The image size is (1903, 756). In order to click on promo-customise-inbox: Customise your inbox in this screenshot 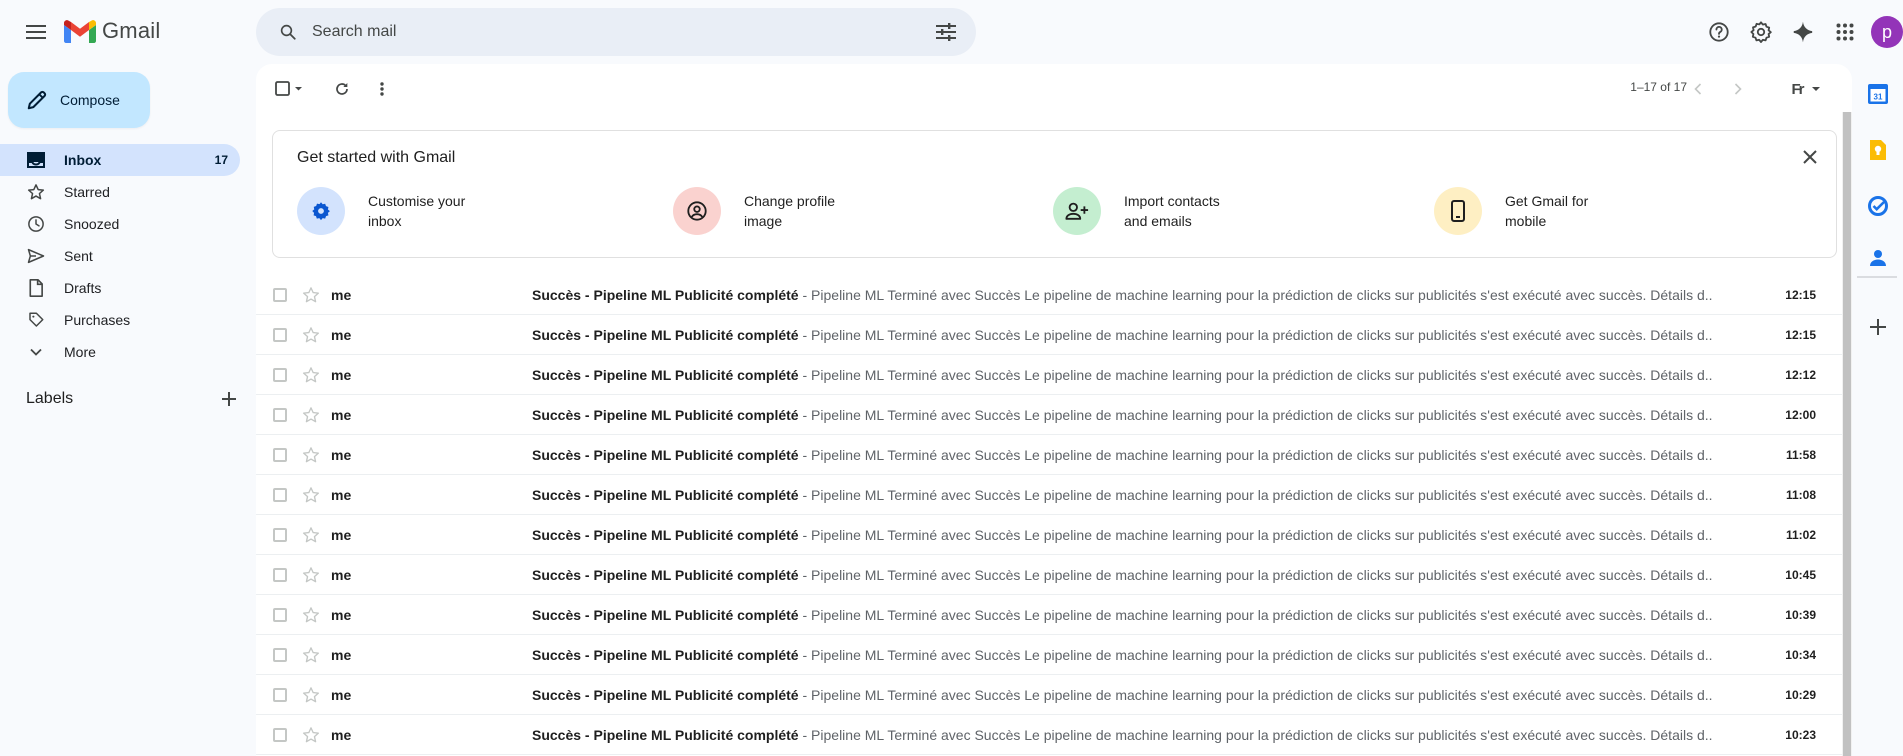, I will do `click(397, 211)`.